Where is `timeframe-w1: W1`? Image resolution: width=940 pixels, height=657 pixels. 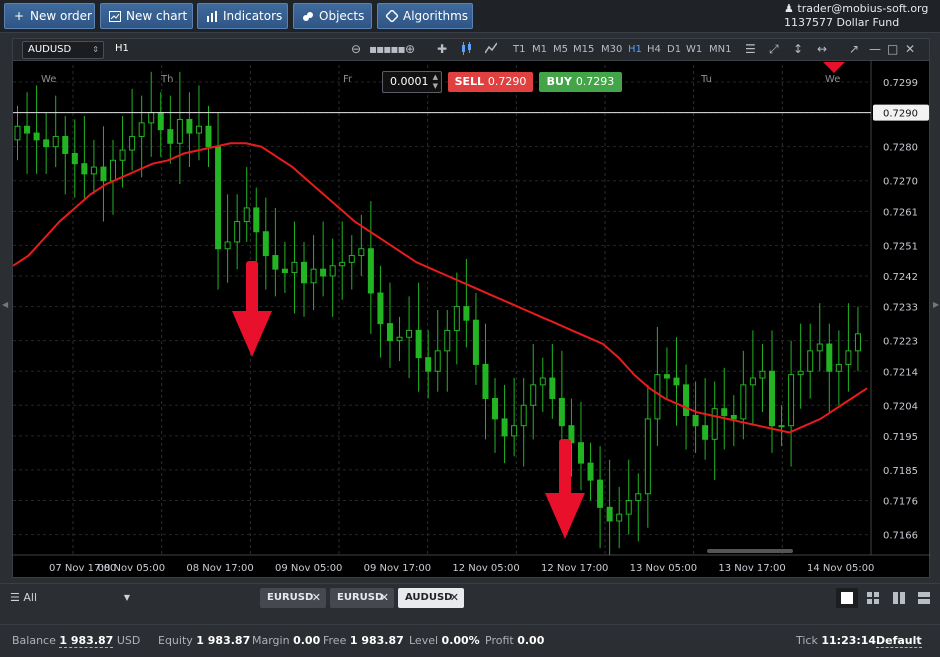
timeframe-w1: W1 is located at coordinates (694, 49).